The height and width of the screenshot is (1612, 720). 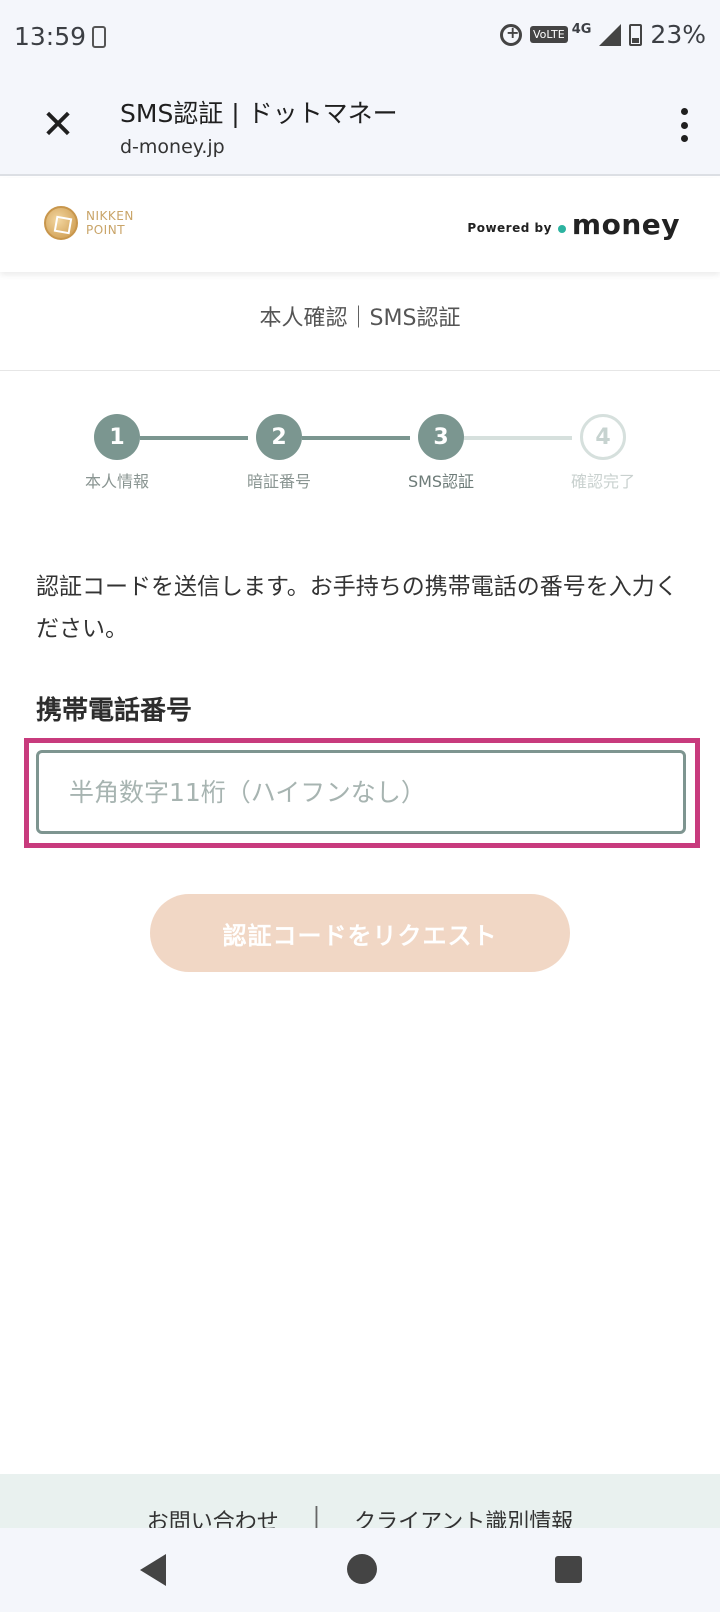 I want to click on divider, so click(x=360, y=370).